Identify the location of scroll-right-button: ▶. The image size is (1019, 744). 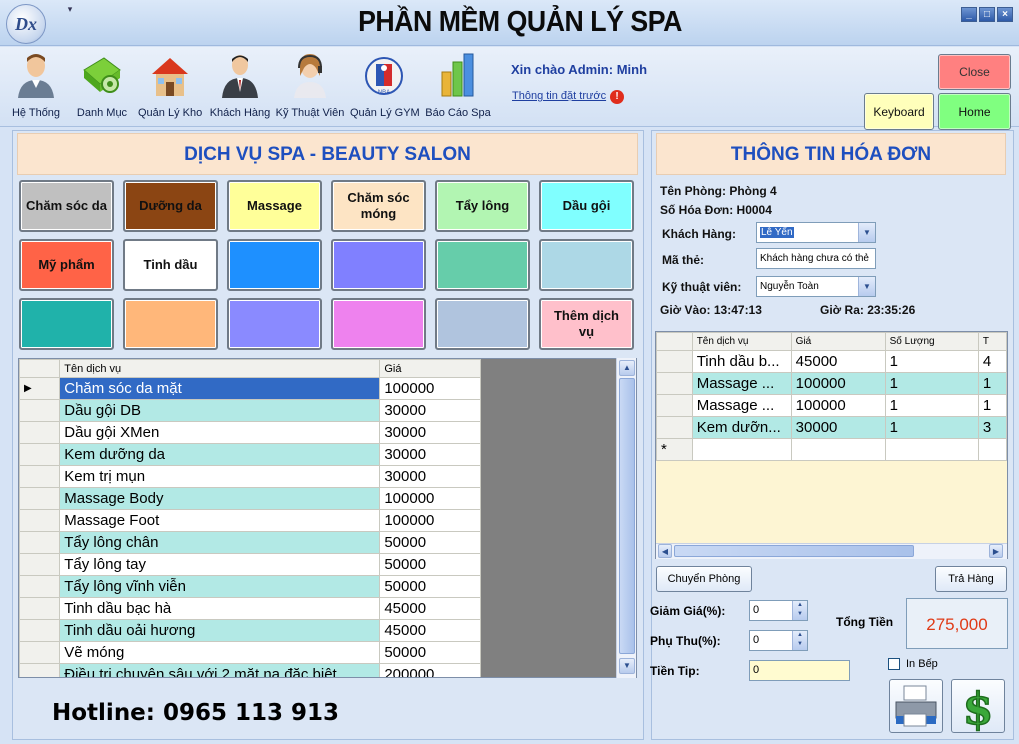
(996, 551).